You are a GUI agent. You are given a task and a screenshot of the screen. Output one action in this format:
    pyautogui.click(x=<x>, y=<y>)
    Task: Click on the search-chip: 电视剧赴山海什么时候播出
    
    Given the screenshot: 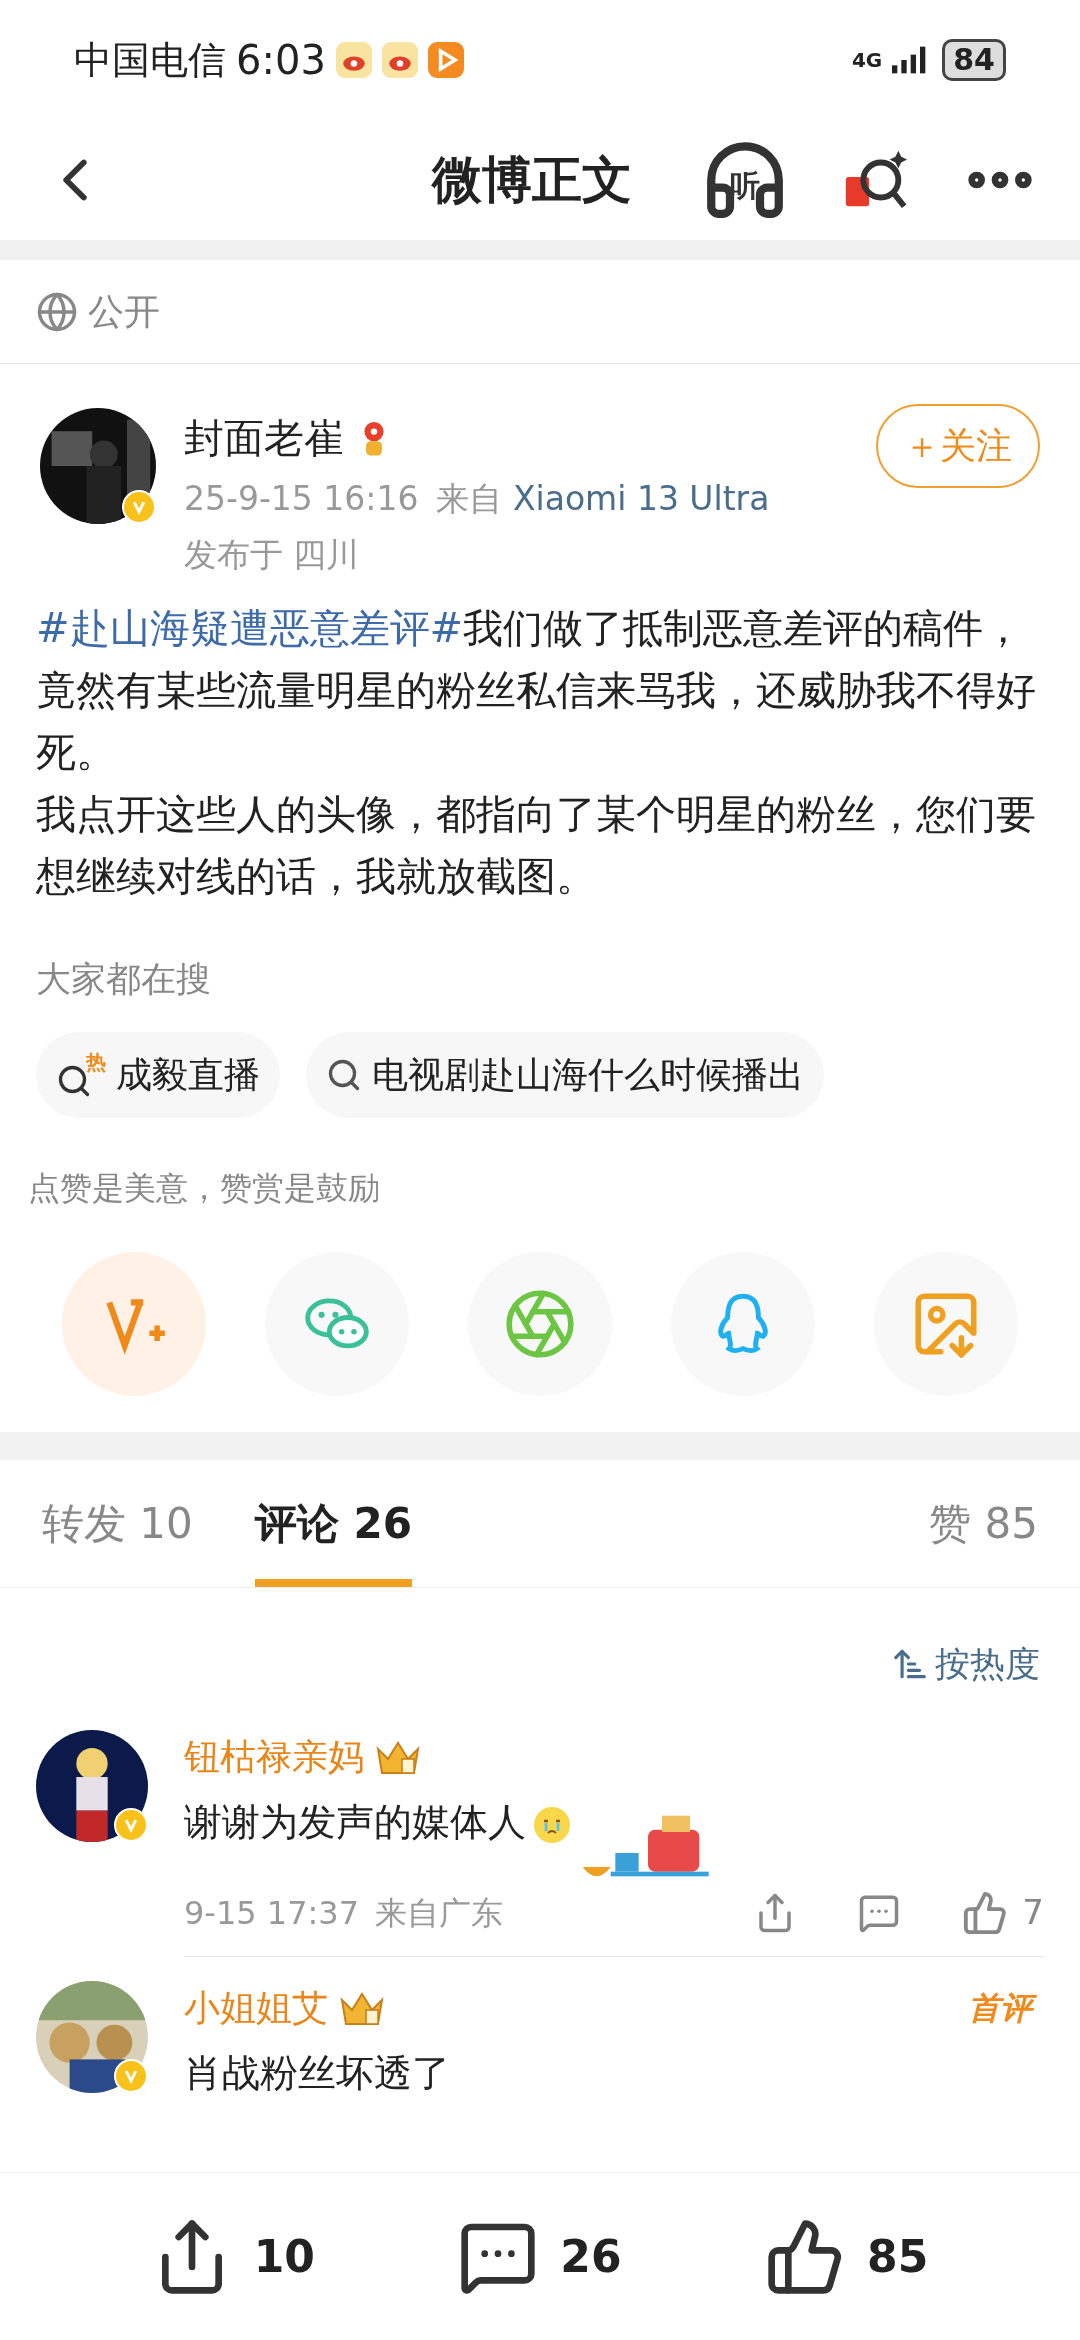 What is the action you would take?
    pyautogui.click(x=565, y=1074)
    